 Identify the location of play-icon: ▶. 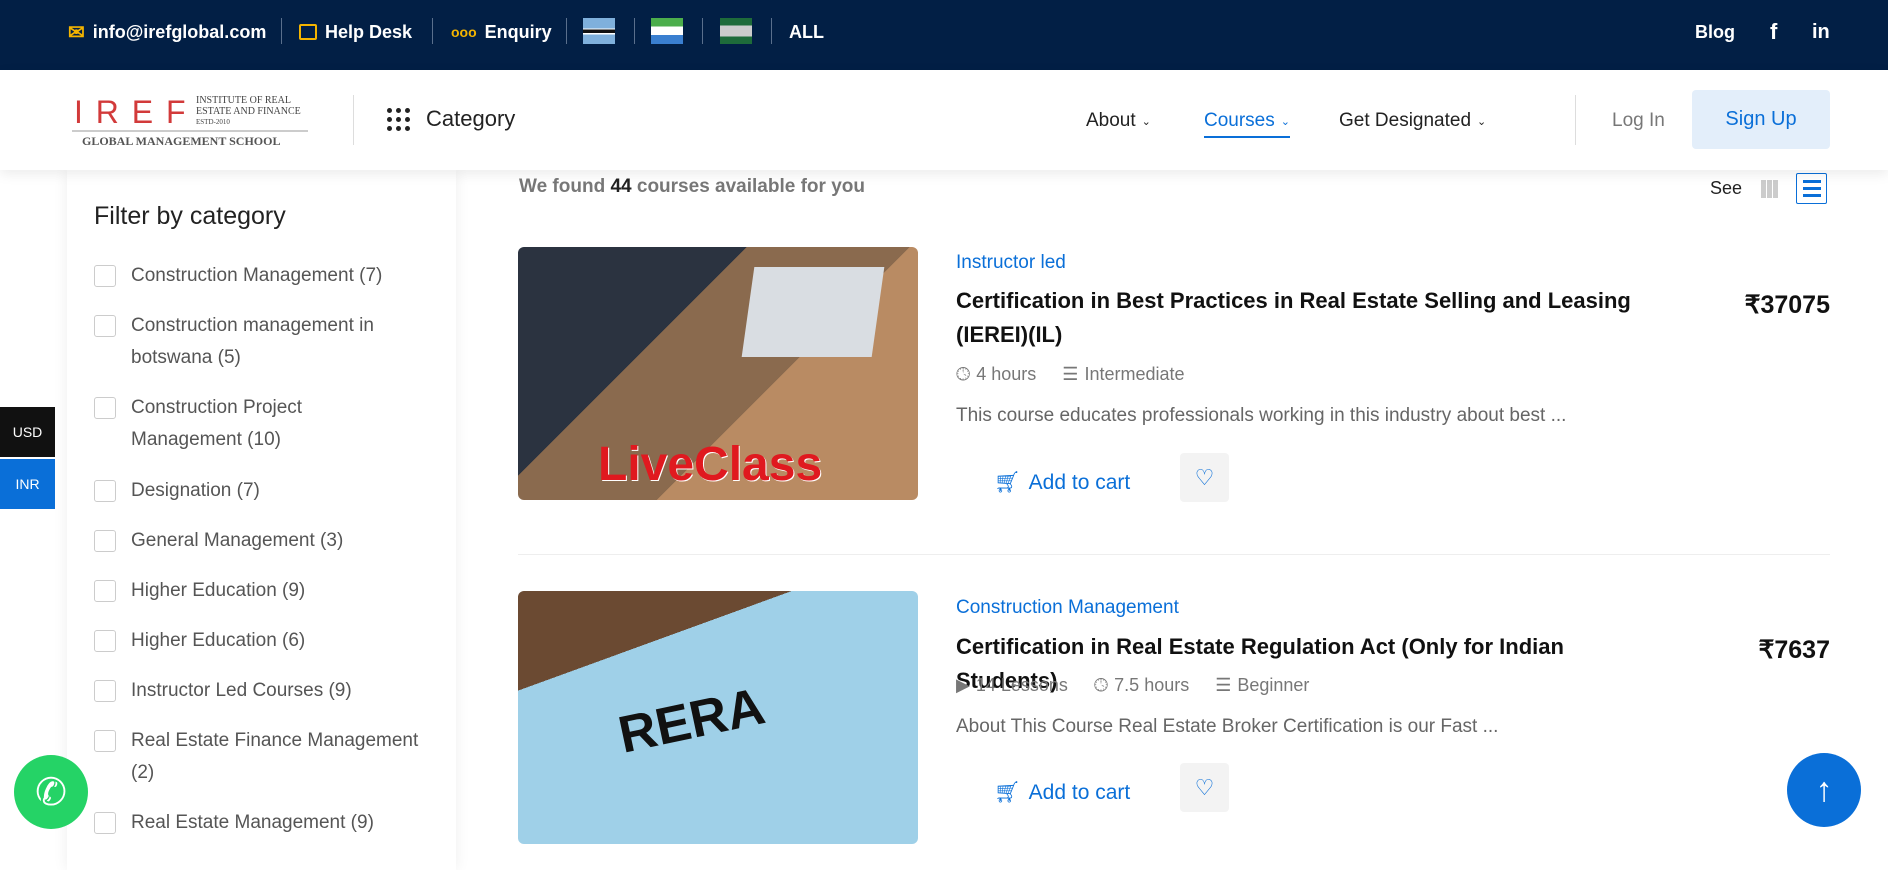
(963, 685).